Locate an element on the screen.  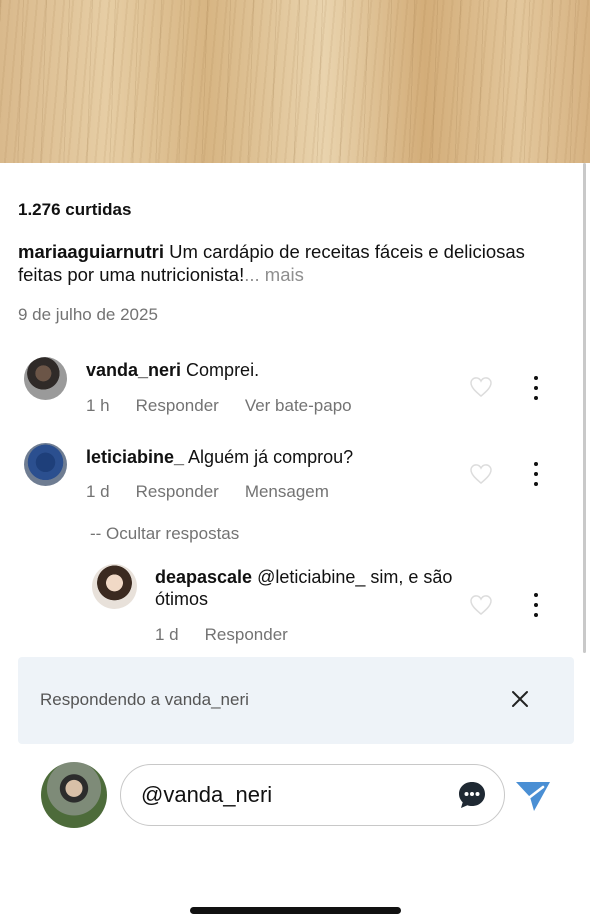
comment-meta: 1 h Responder Ver bate-papo is located at coordinates (232, 406).